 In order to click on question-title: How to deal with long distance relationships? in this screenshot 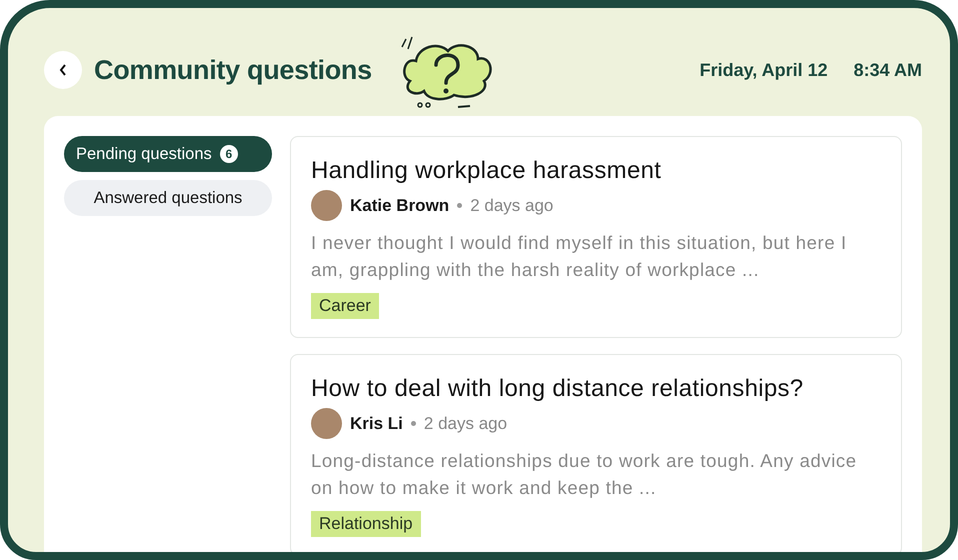, I will do `click(557, 389)`.